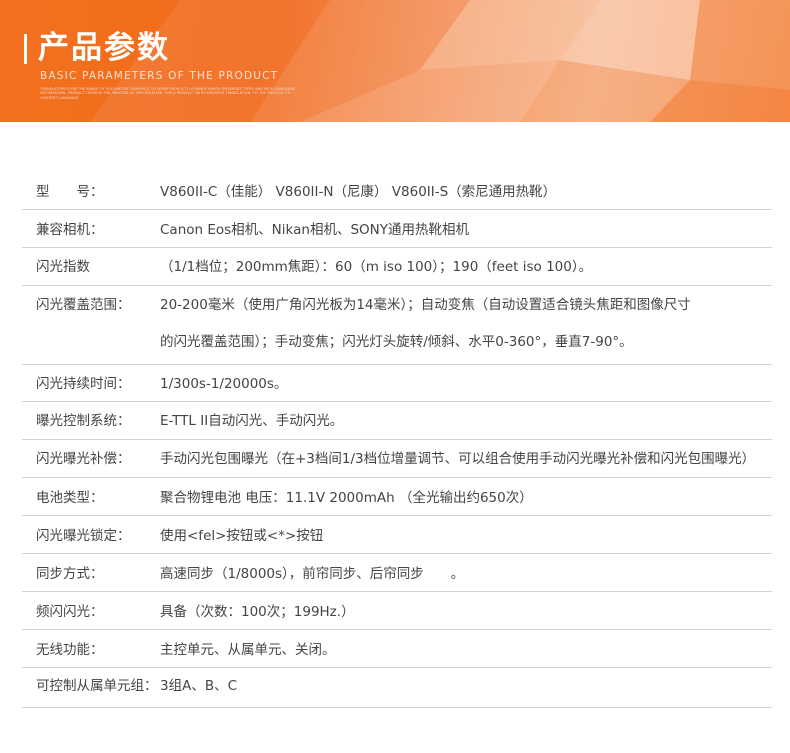  I want to click on spec-value: 具备（次数：100次；199Hz.）, so click(257, 612).